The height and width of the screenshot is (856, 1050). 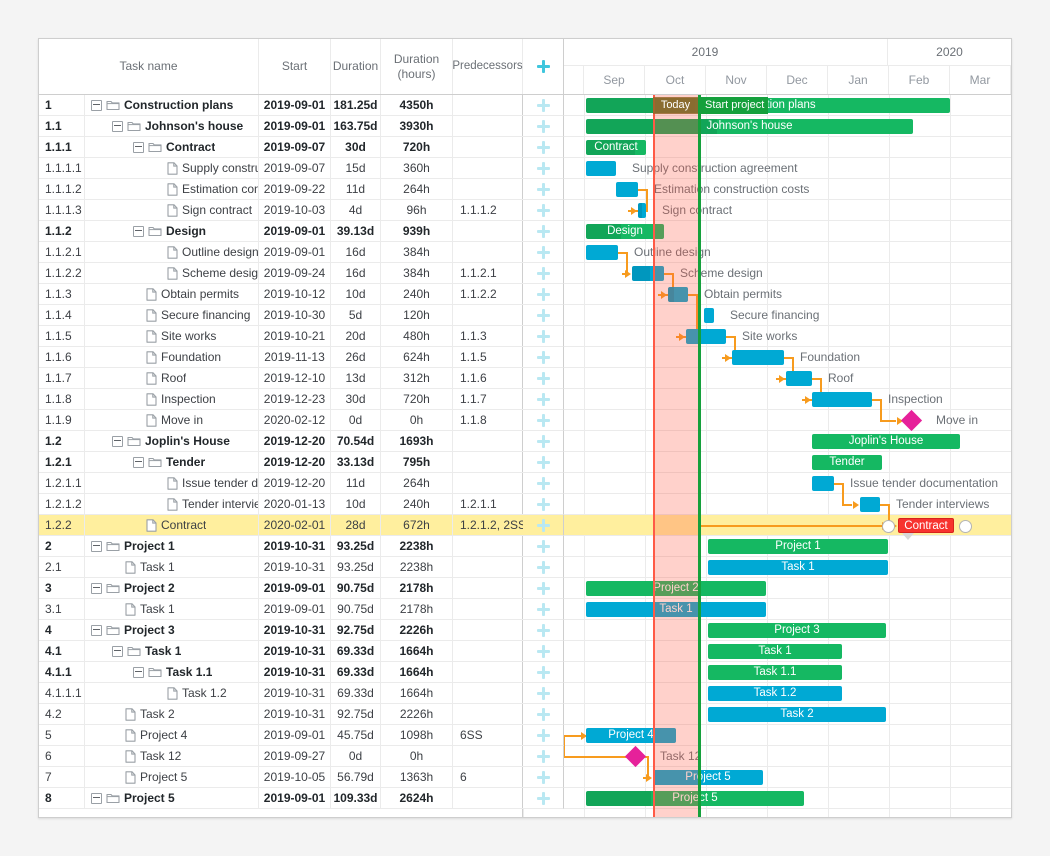 What do you see at coordinates (417, 714) in the screenshot?
I see `row-duration-hours: 2226h` at bounding box center [417, 714].